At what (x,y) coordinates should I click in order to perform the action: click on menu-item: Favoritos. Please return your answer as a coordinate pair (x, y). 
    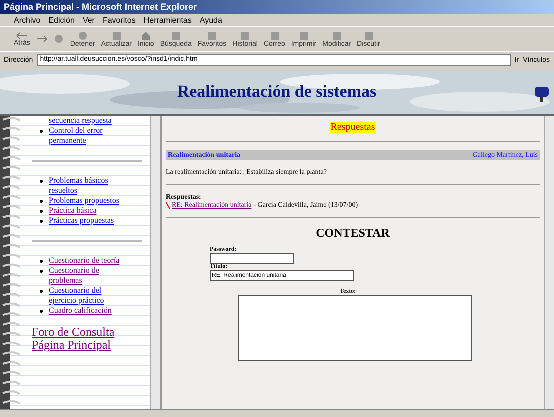
    Looking at the image, I should click on (119, 20).